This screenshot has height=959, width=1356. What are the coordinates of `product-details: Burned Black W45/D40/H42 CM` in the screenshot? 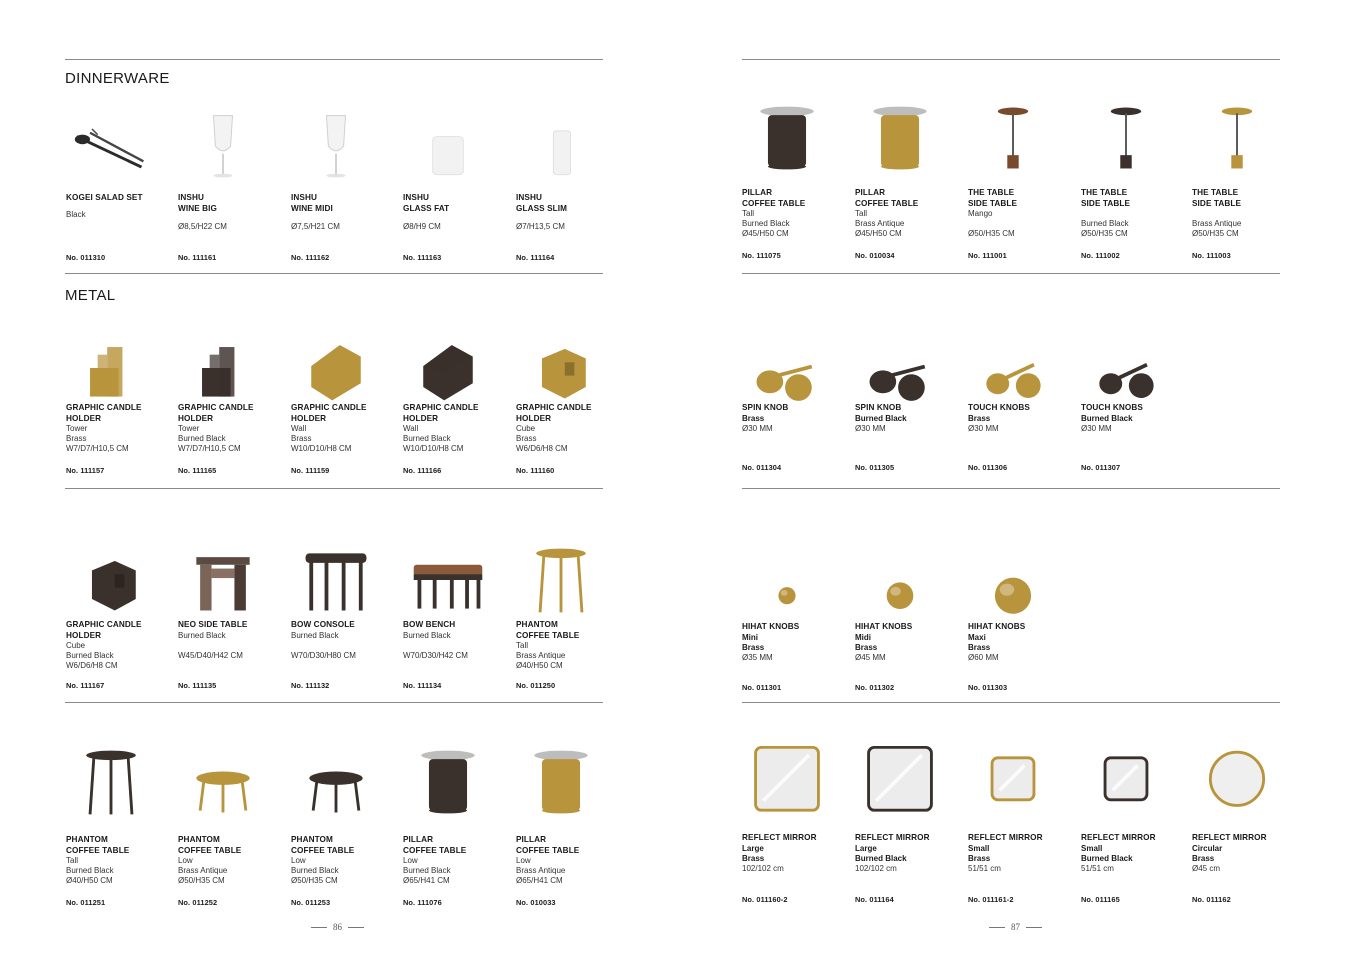 It's located at (210, 645).